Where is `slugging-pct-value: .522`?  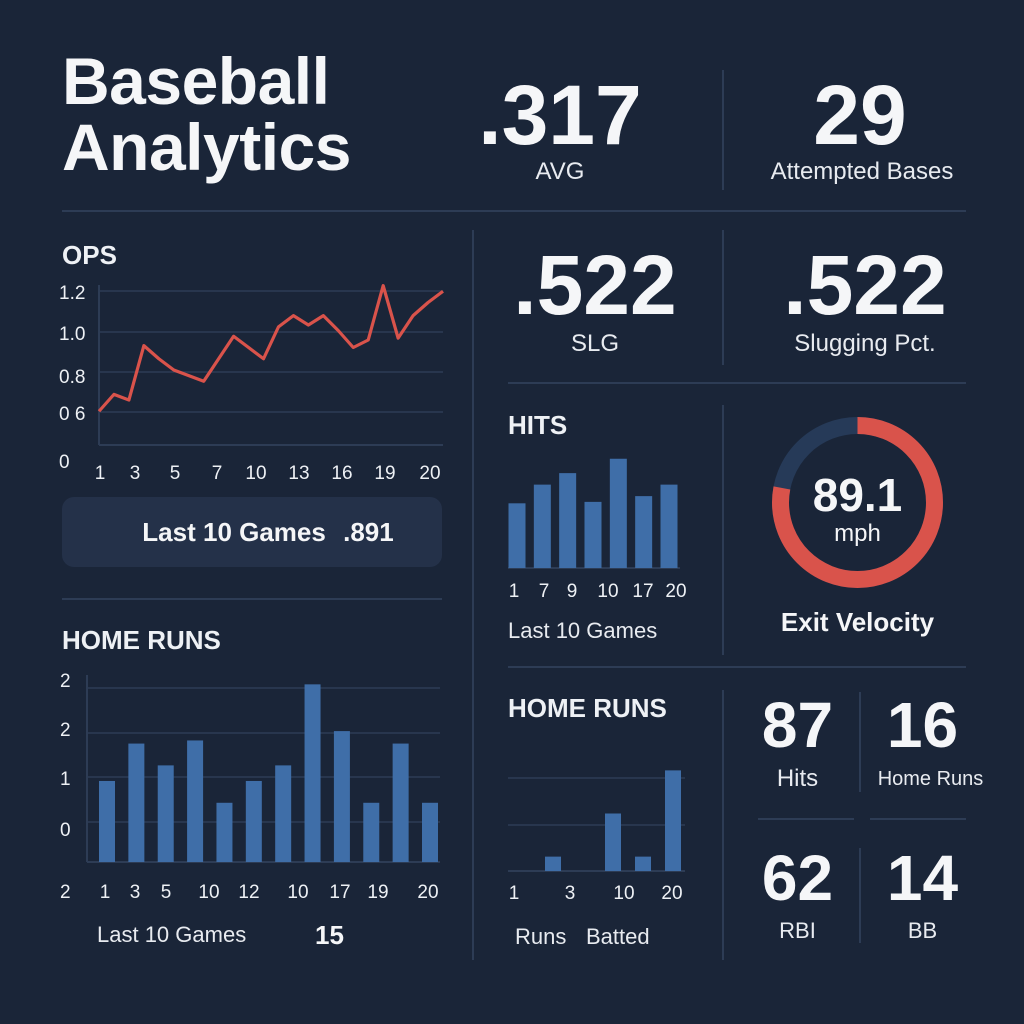 slugging-pct-value: .522 is located at coordinates (865, 285).